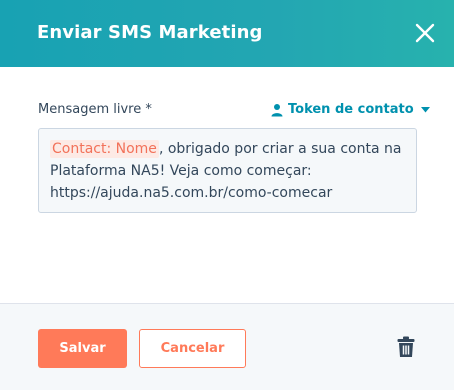  I want to click on caret-down-icon, so click(425, 109).